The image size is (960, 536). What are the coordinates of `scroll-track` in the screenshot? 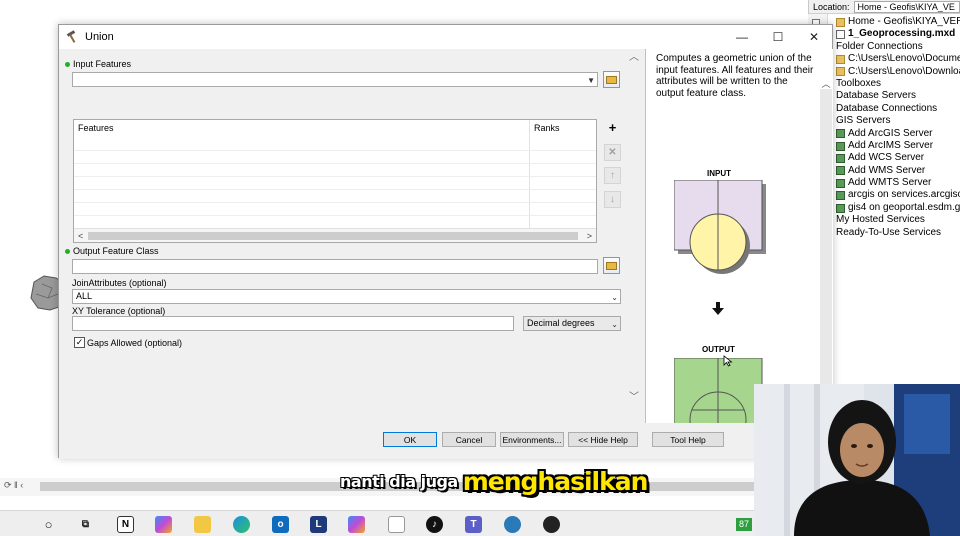 It's located at (826, 238).